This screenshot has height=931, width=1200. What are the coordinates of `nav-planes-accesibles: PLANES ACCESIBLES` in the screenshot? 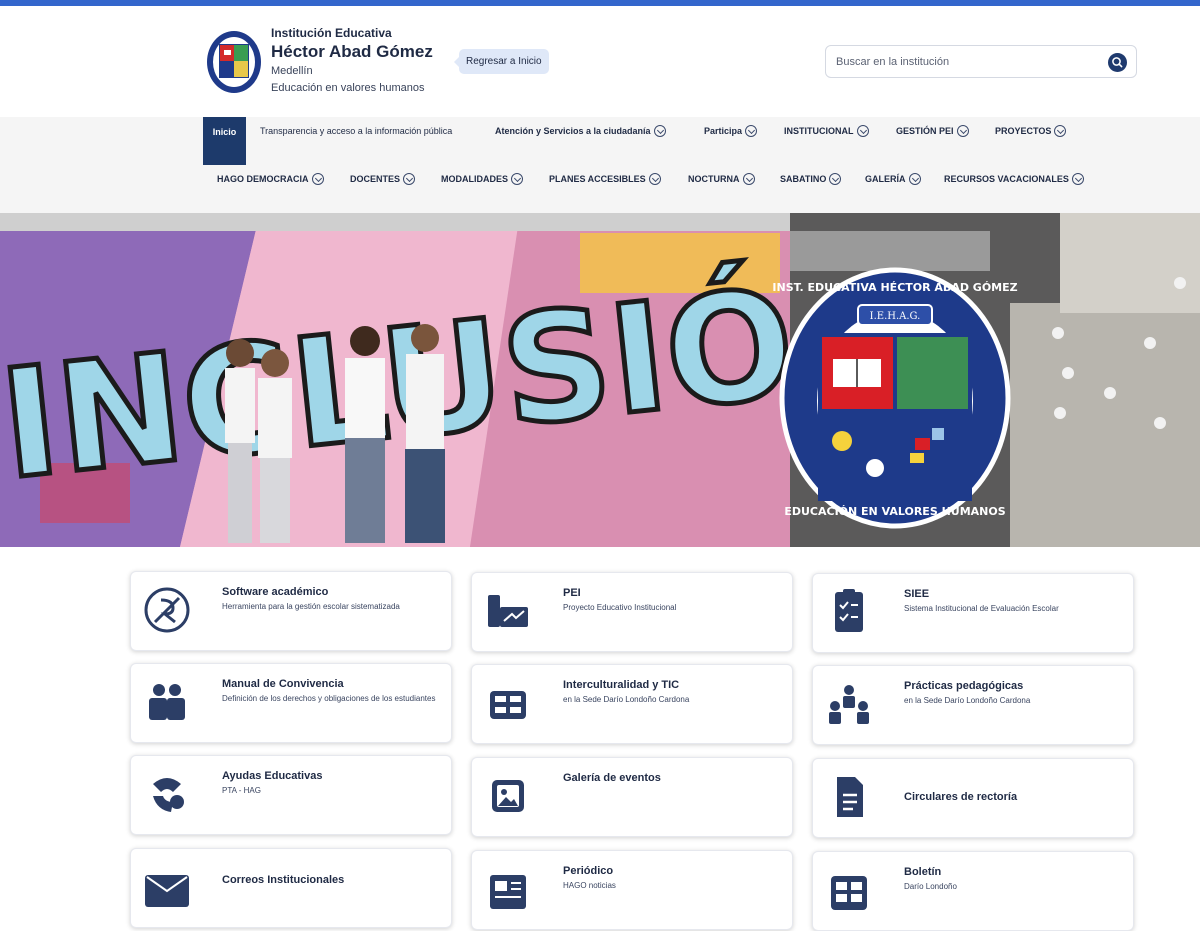 It's located at (605, 179).